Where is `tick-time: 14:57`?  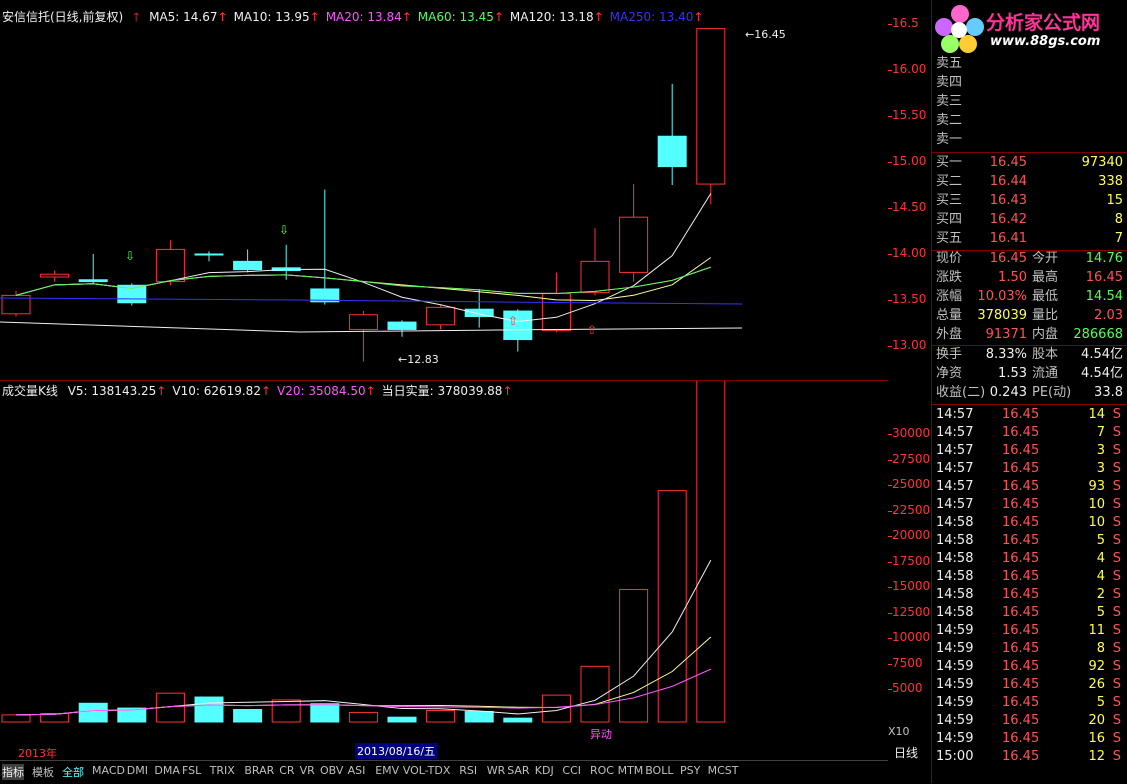
tick-time: 14:57 is located at coordinates (955, 468).